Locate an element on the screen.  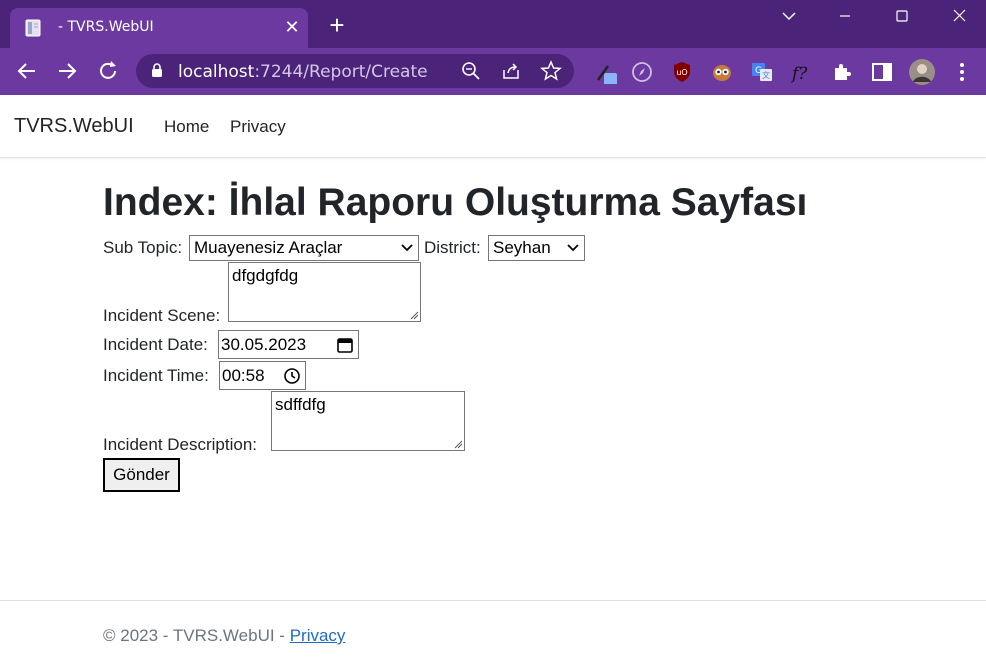
reload-icon is located at coordinates (108, 71).